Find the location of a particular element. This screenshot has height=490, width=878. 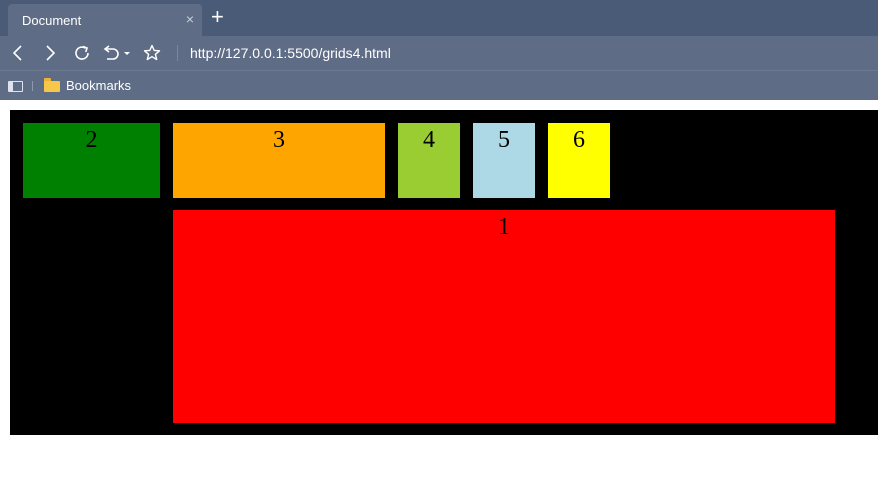

sidebar-icon is located at coordinates (15, 86).